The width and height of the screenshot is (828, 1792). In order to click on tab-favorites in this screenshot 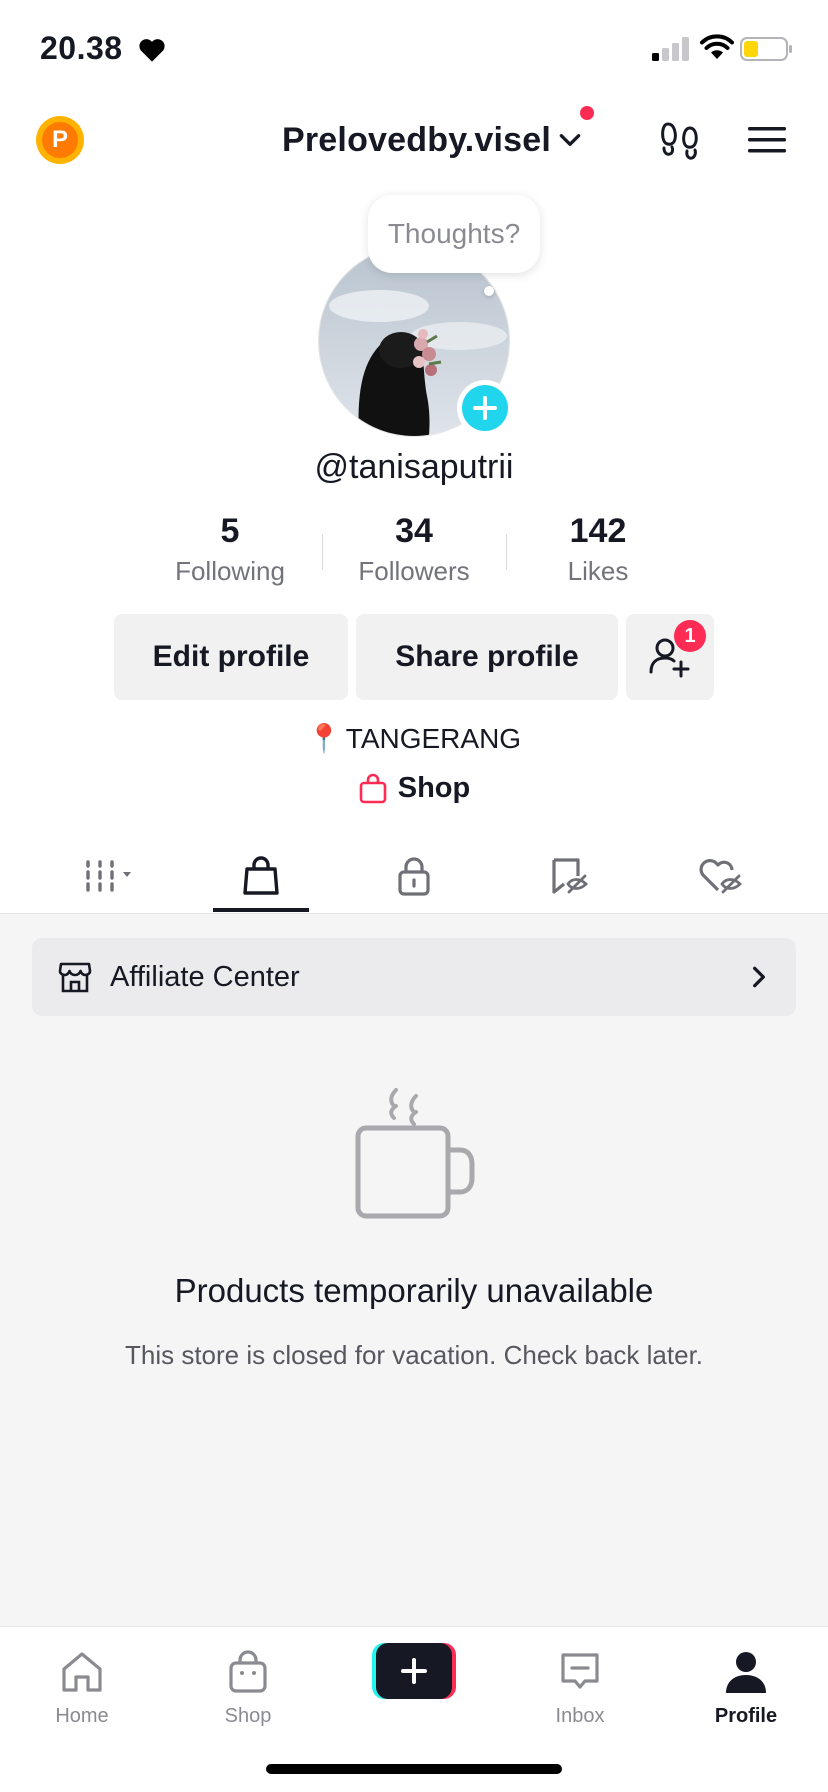, I will do `click(568, 876)`.